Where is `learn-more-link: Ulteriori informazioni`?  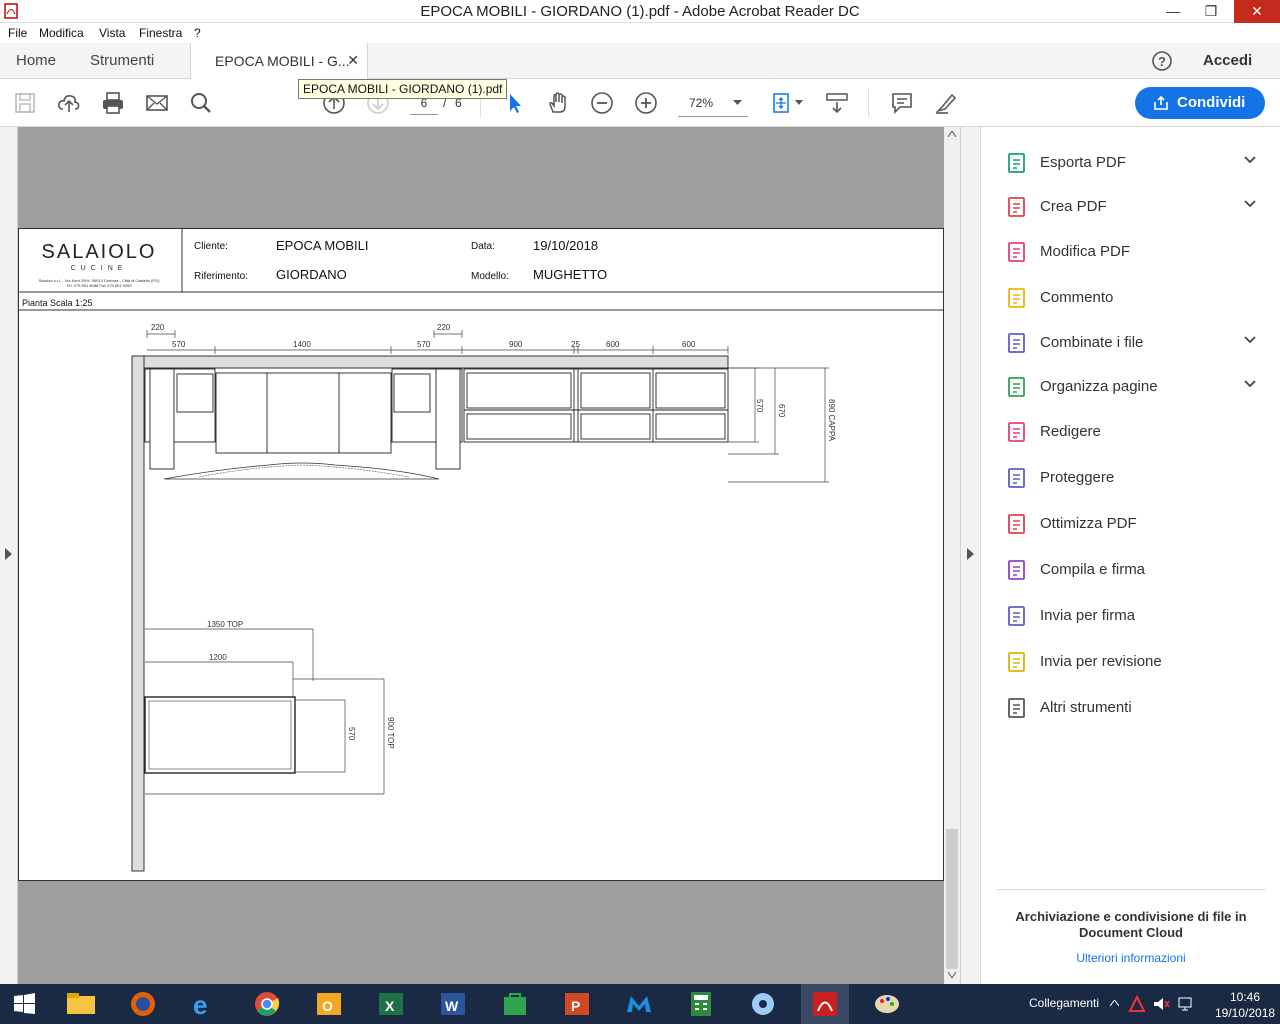
learn-more-link: Ulteriori informazioni is located at coordinates (1131, 958).